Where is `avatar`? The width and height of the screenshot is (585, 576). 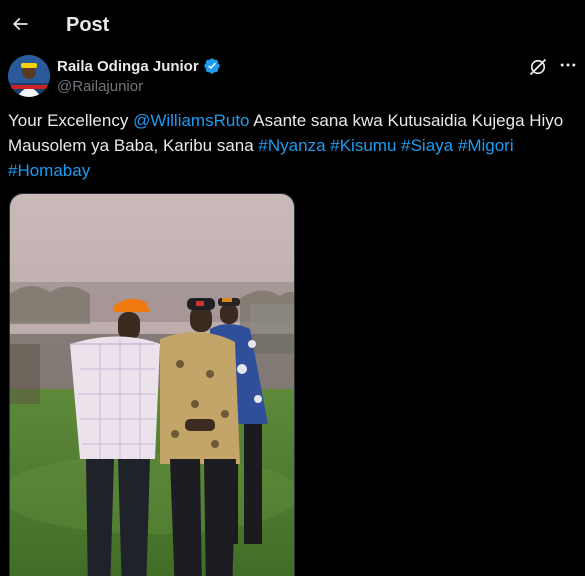 avatar is located at coordinates (29, 76).